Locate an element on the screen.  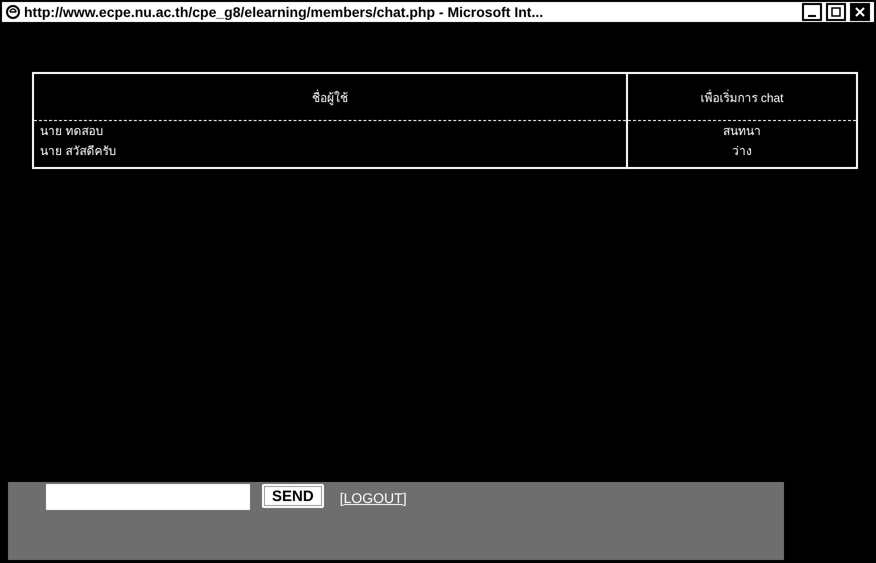
table-cell: ว่าง is located at coordinates (742, 154).